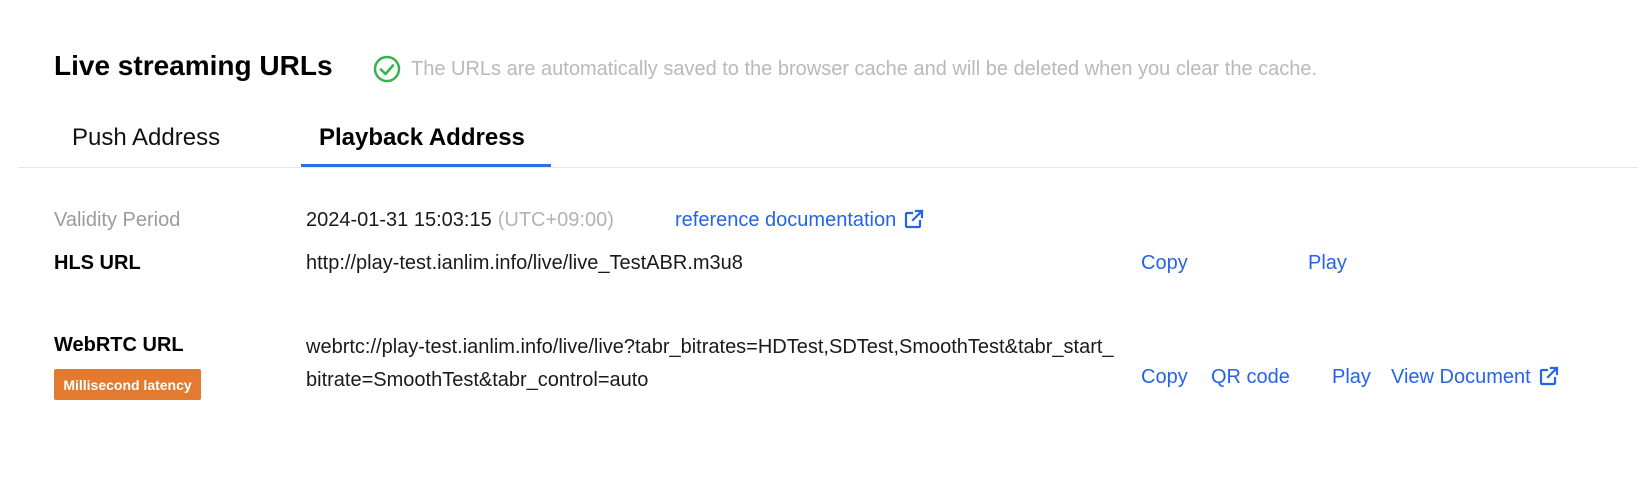 Image resolution: width=1638 pixels, height=502 pixels. Describe the element at coordinates (1164, 263) in the screenshot. I see `hls-copy-button: Copy` at that location.